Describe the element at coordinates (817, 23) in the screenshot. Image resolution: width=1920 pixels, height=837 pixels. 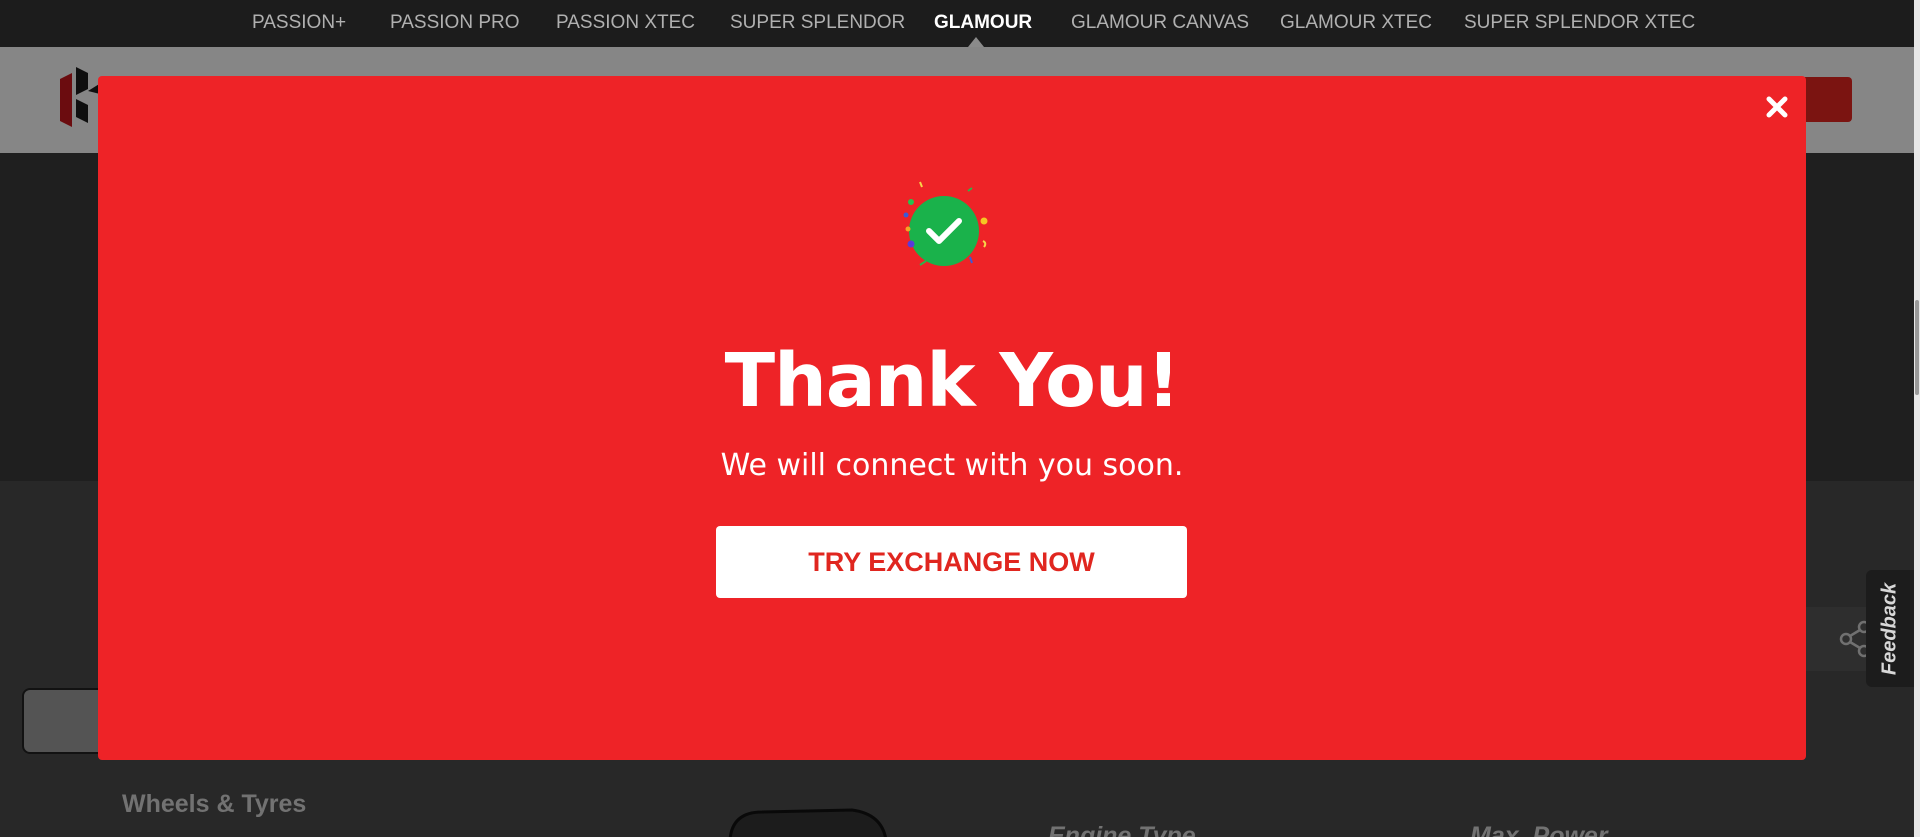
I see `nav-item-super-splendor: SUPER SPLENDOR` at that location.